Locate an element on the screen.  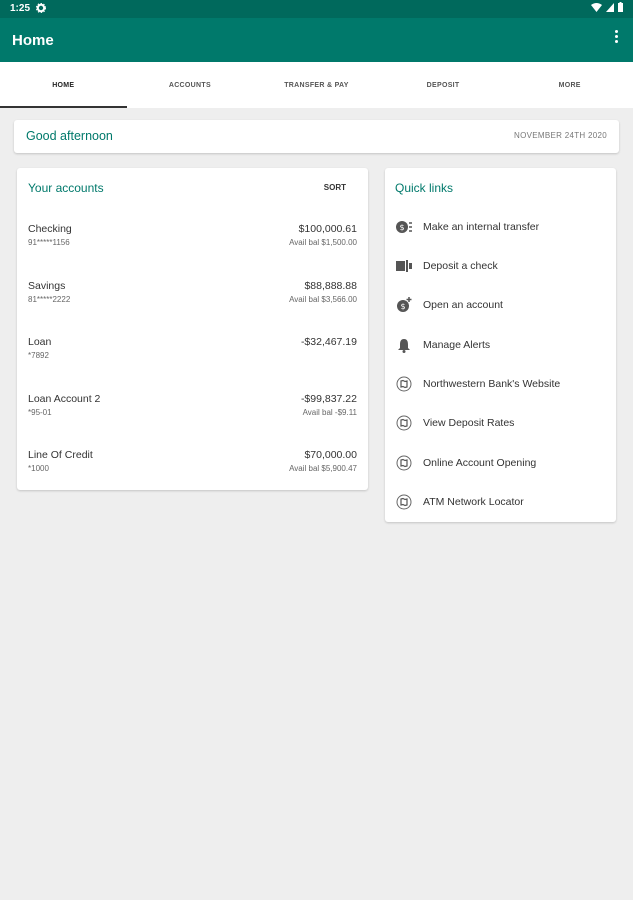
deposit-check-icon is located at coordinates (404, 266).